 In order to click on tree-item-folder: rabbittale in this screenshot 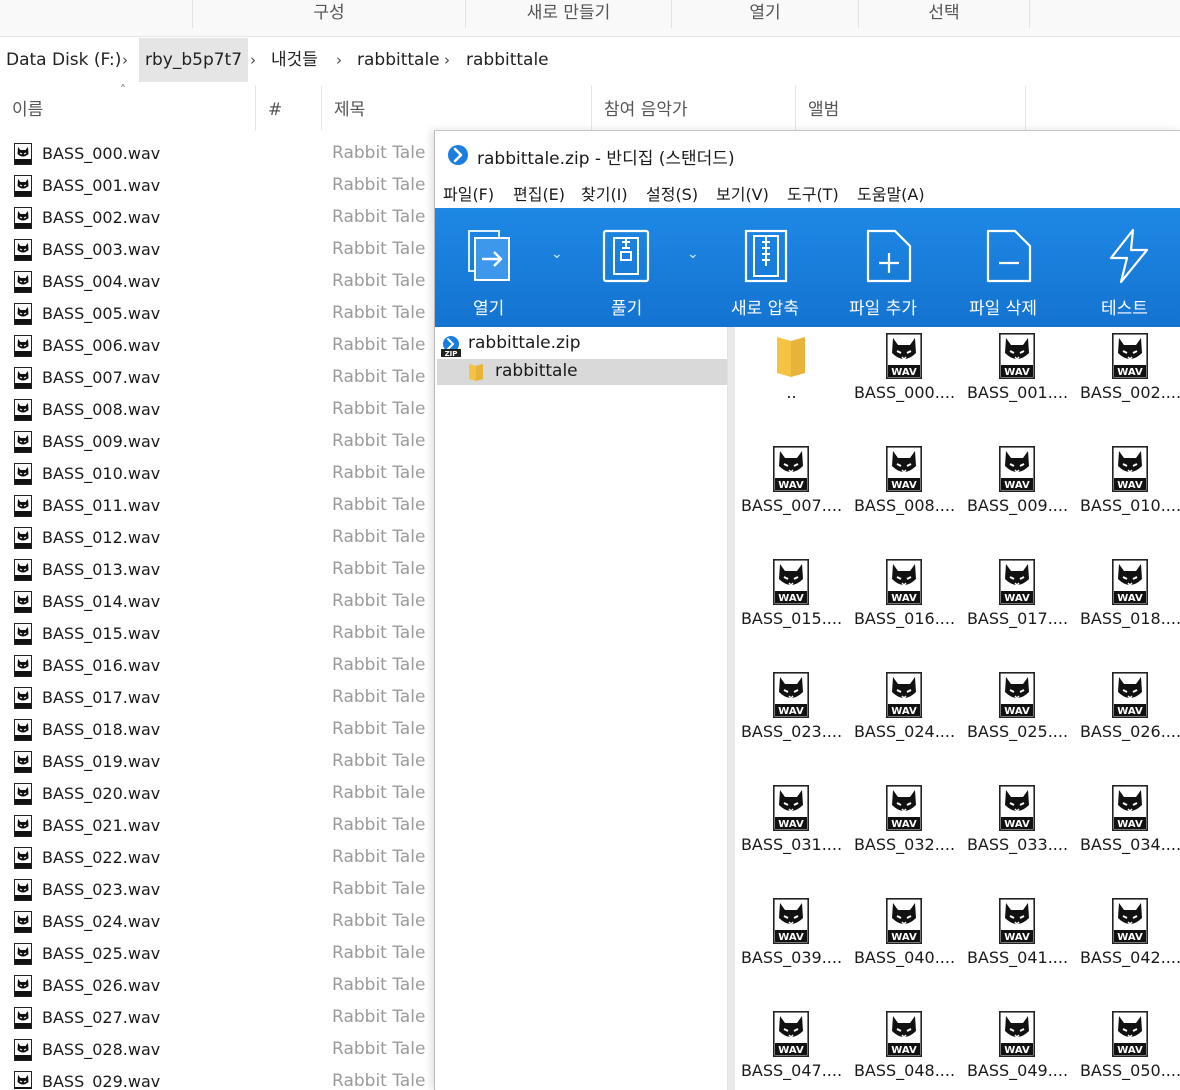, I will do `click(582, 372)`.